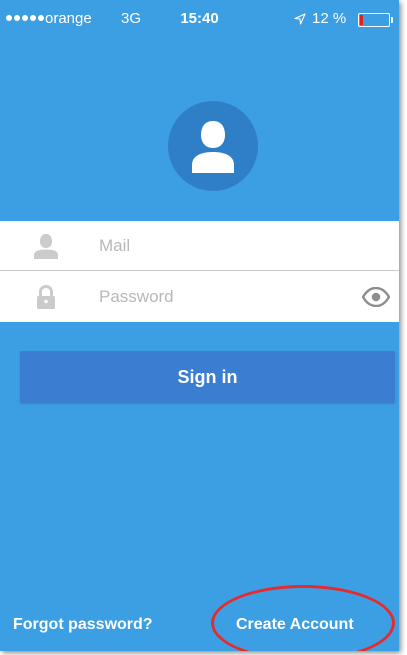 This screenshot has height=655, width=407. I want to click on sign-in-button: Sign in, so click(207, 377).